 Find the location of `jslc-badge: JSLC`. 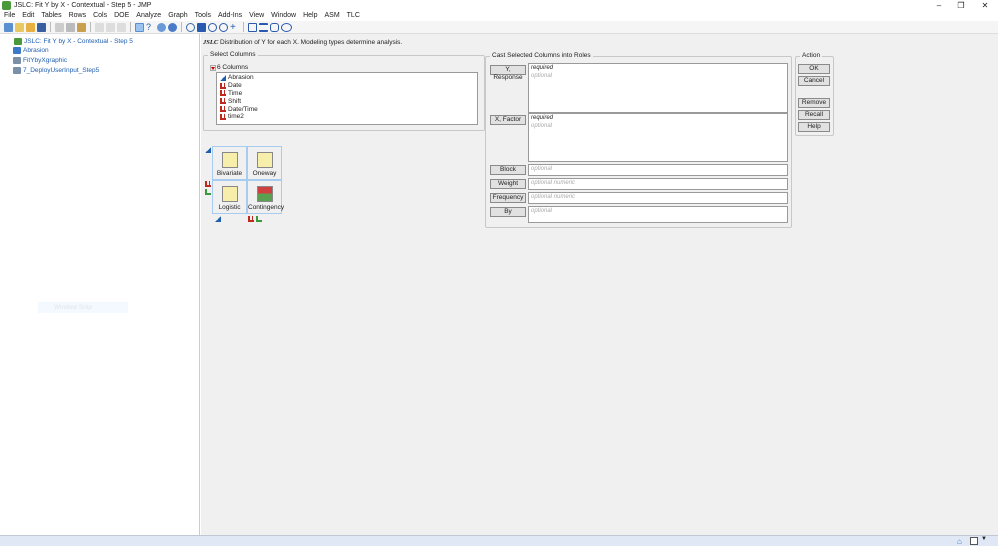

jslc-badge: JSLC is located at coordinates (211, 42).